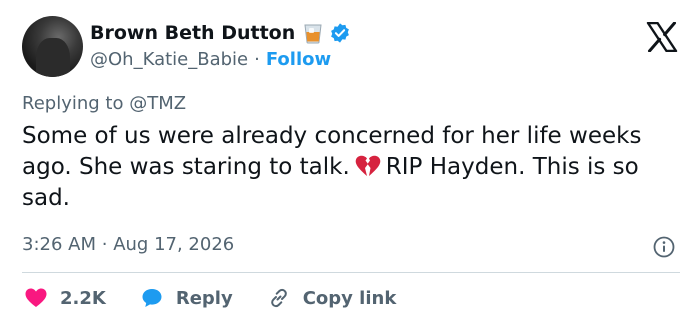  Describe the element at coordinates (664, 247) in the screenshot. I see `info-icon` at that location.